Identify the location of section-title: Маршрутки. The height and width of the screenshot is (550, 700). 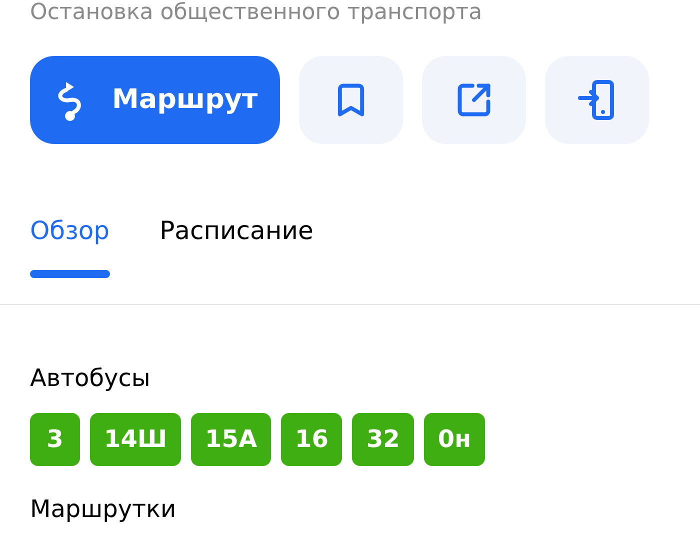
(104, 509).